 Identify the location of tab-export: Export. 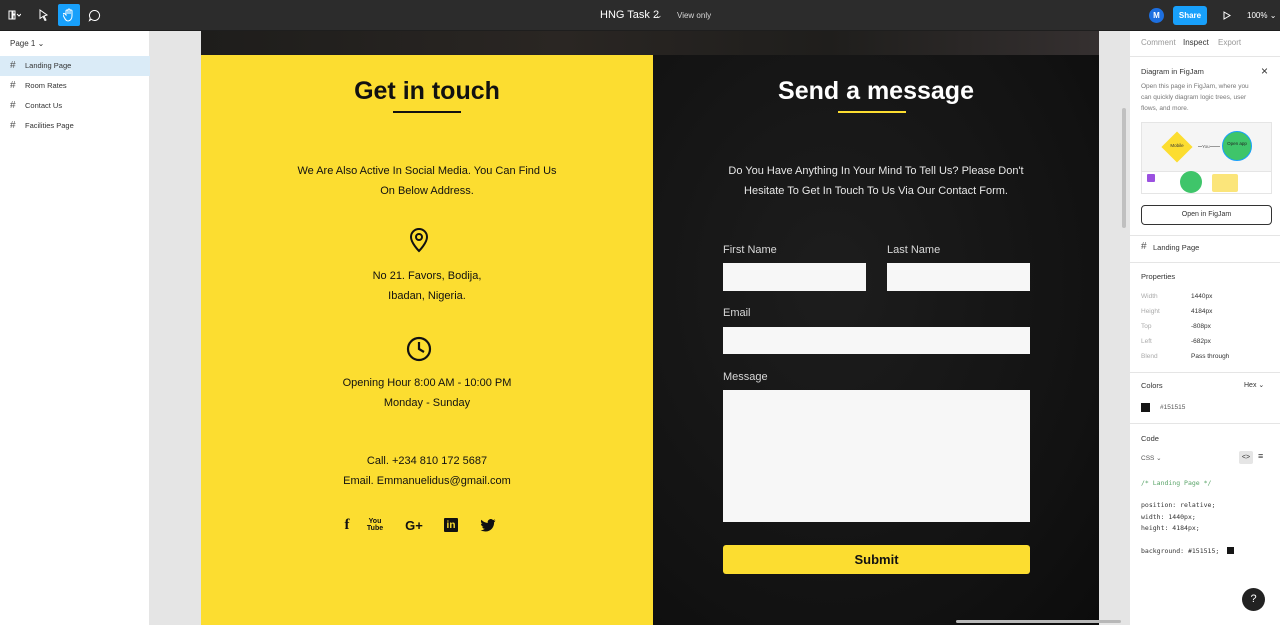
(1229, 42).